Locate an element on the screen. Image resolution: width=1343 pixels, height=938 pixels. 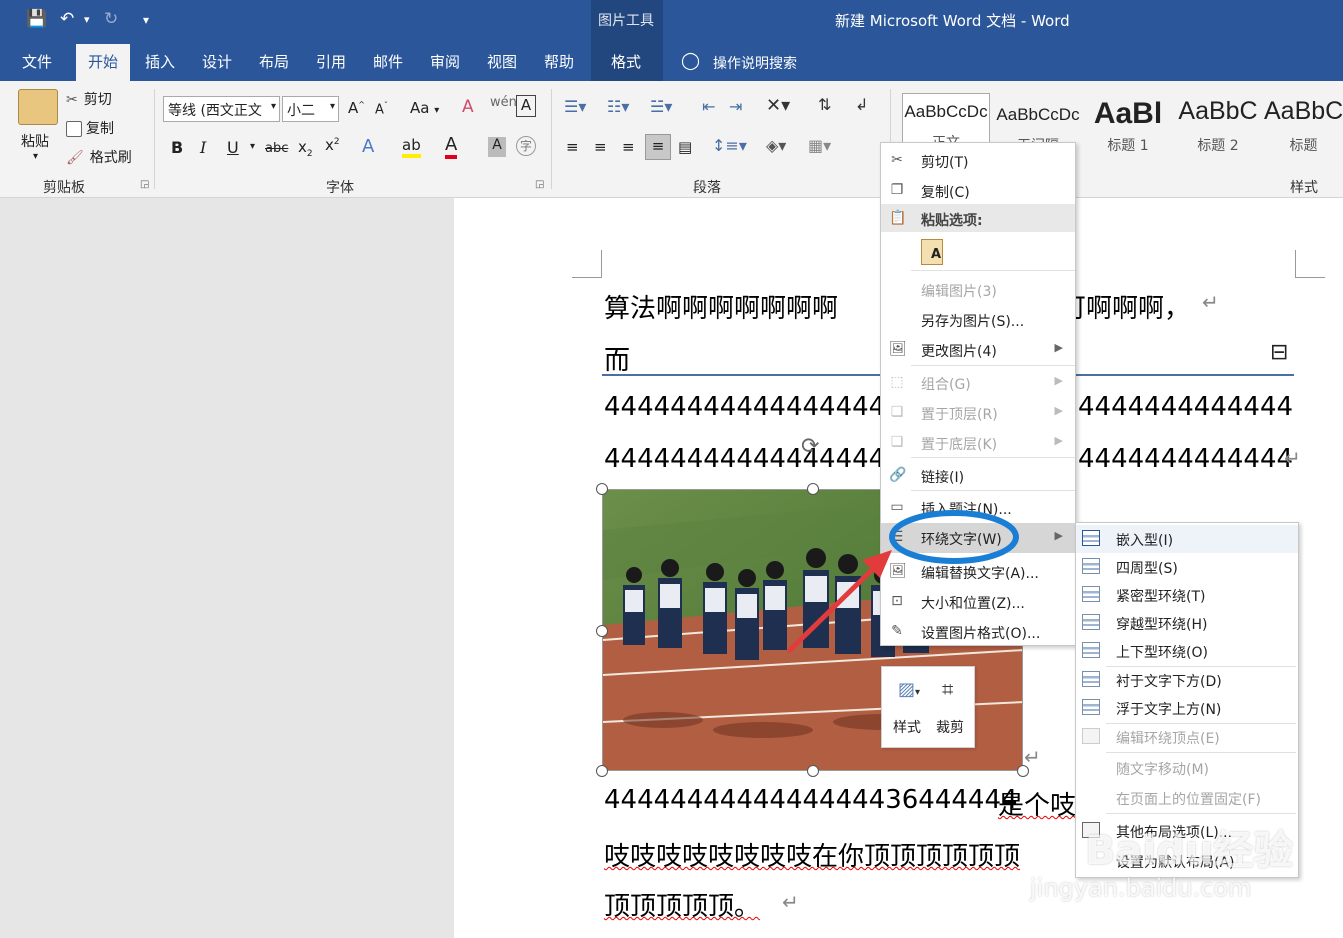
wrap-top-bottom: 上下型环绕(O) is located at coordinates (1187, 651).